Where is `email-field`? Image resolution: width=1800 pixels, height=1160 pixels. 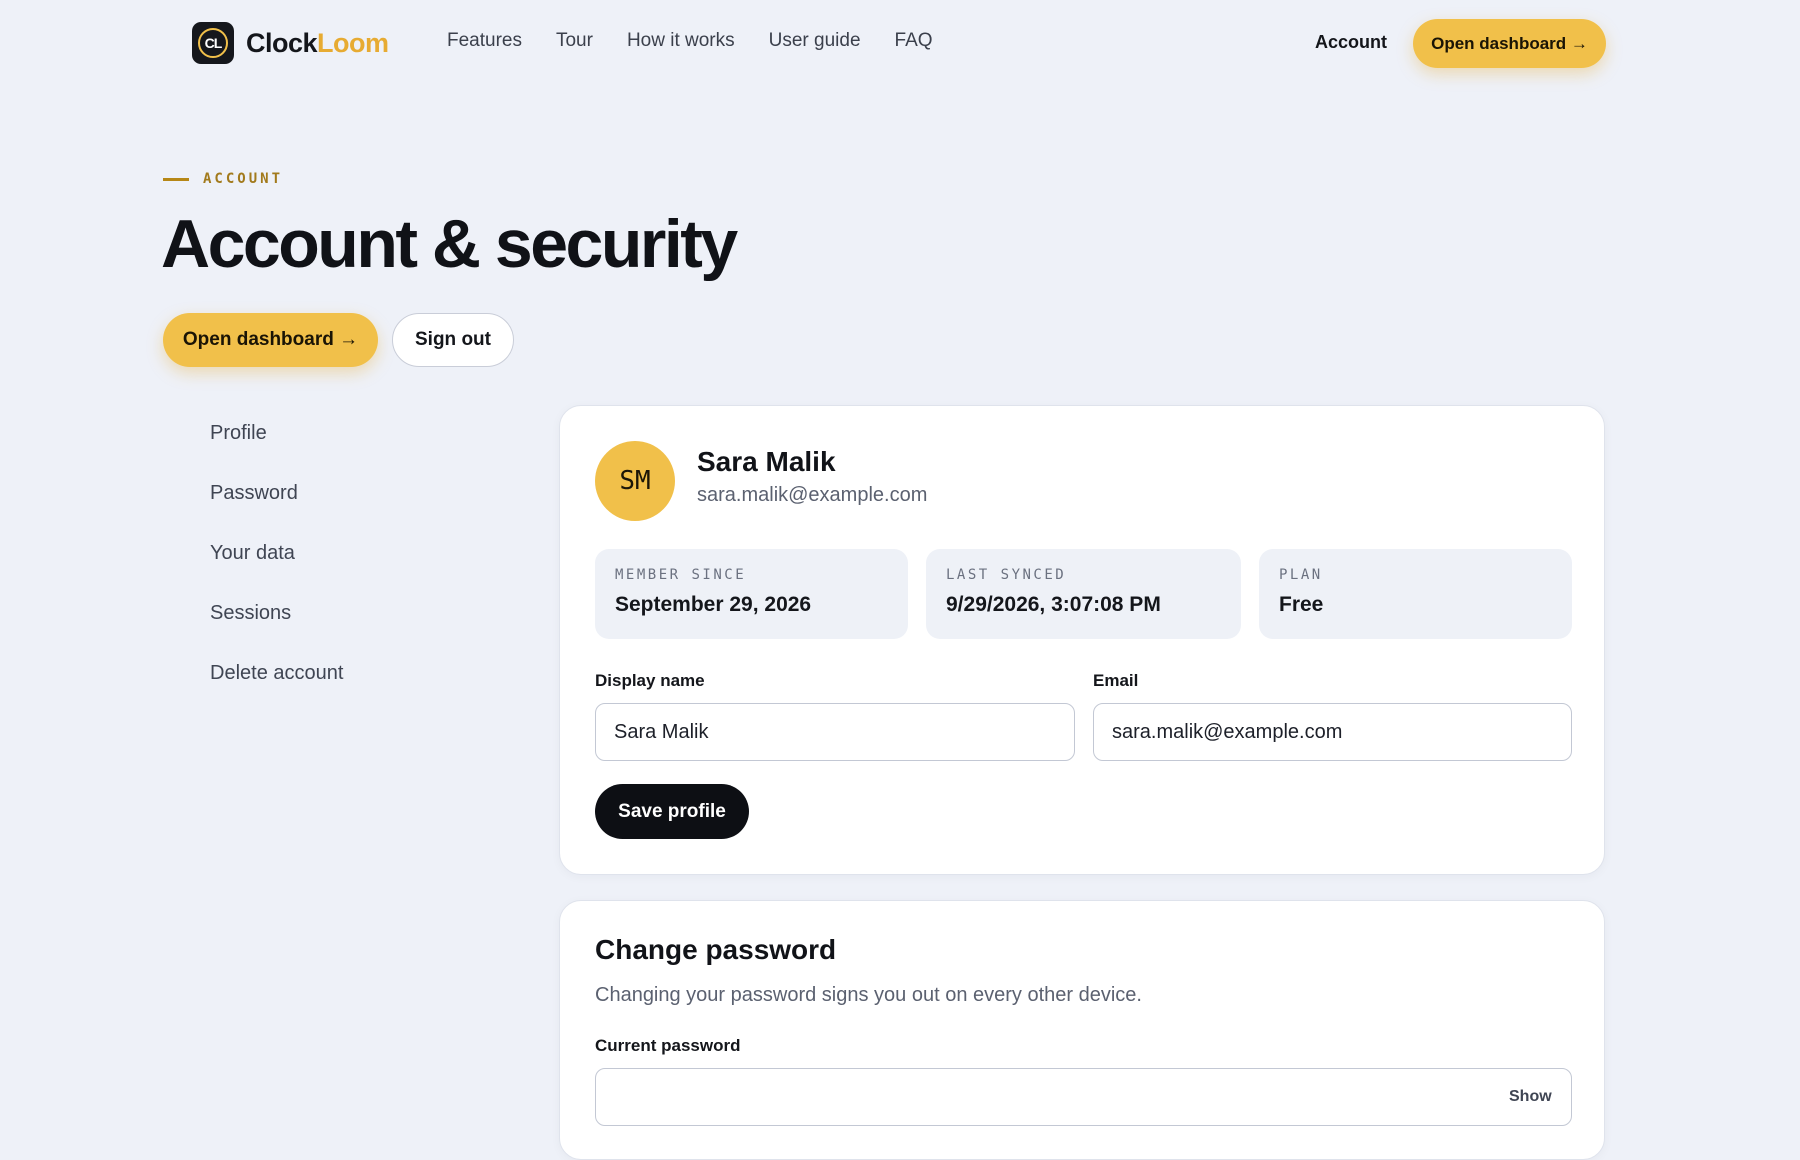
email-field is located at coordinates (1332, 732).